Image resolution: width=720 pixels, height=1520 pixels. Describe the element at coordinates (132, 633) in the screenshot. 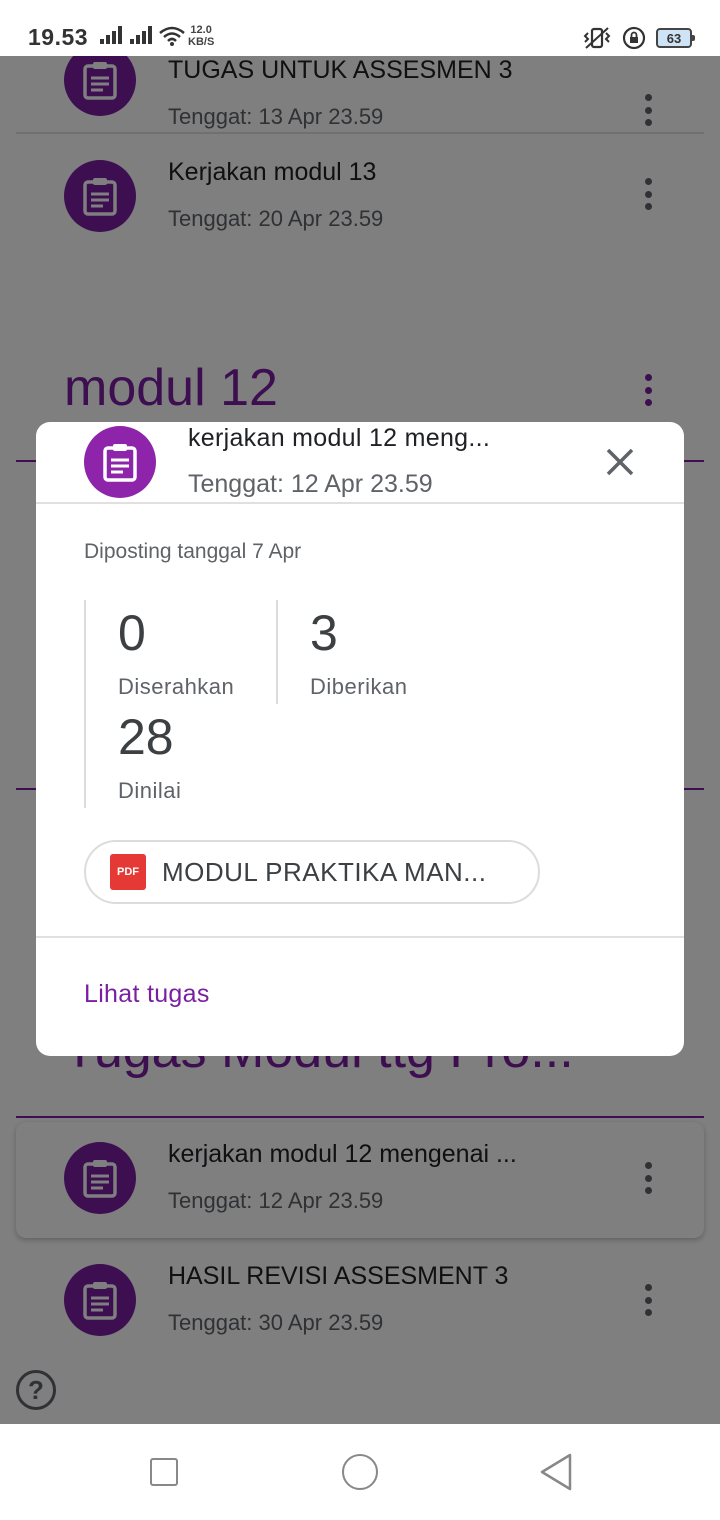

I see `submitted-count: 0` at that location.